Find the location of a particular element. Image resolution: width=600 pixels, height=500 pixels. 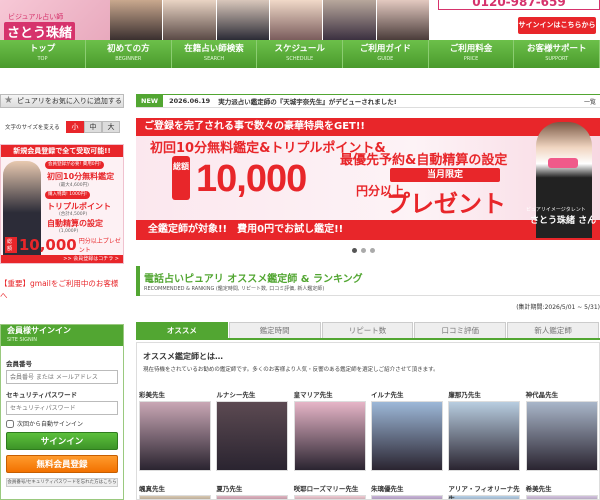

signin-title: 会員様サインイン is located at coordinates (39, 330).